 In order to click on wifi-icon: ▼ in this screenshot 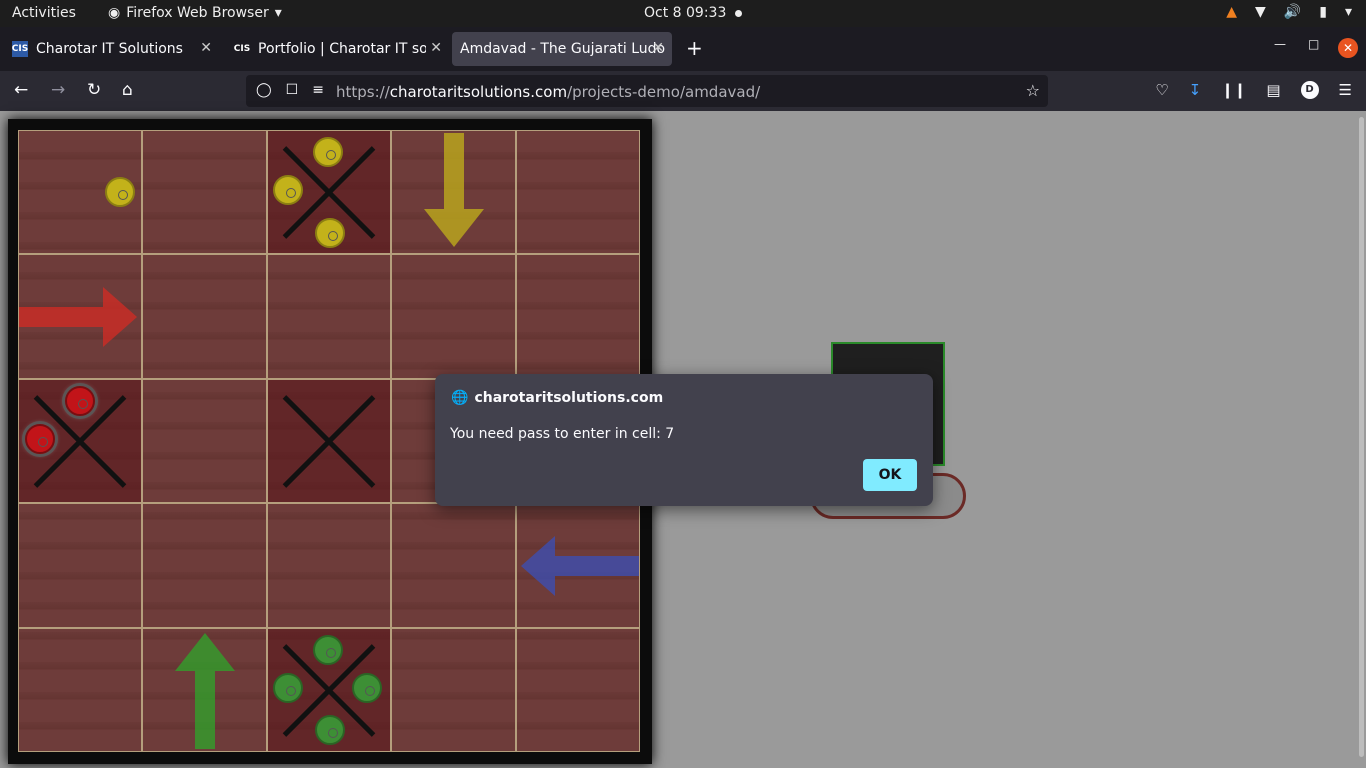, I will do `click(1260, 12)`.